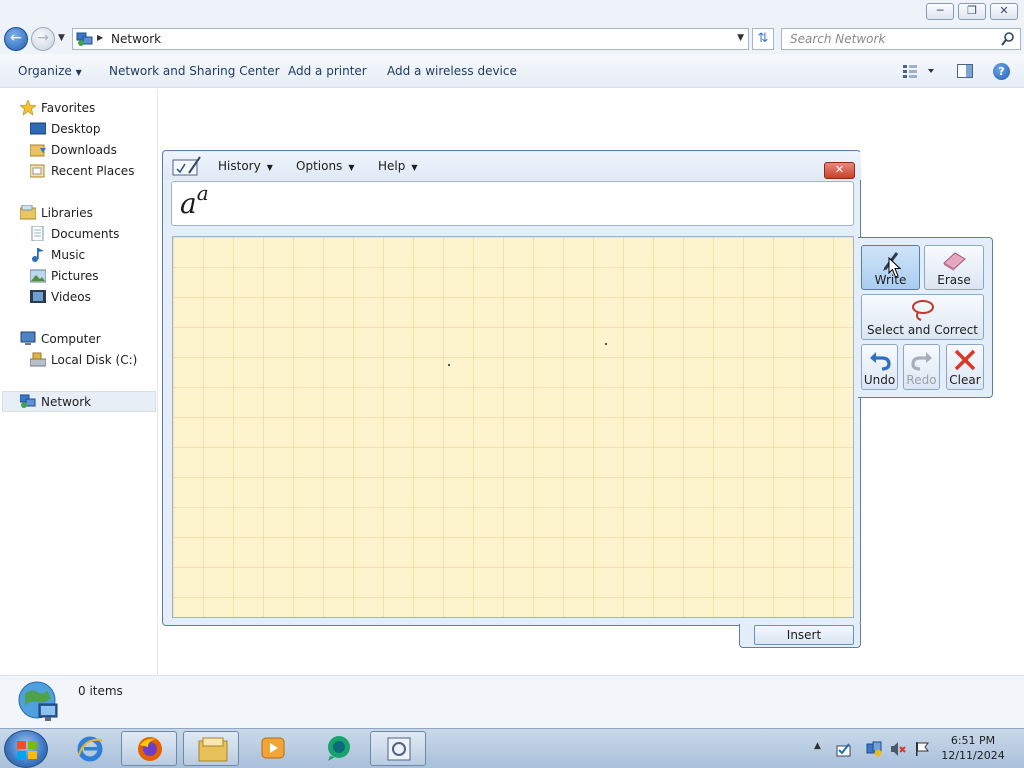  Describe the element at coordinates (43, 39) in the screenshot. I see `forward-button: →` at that location.